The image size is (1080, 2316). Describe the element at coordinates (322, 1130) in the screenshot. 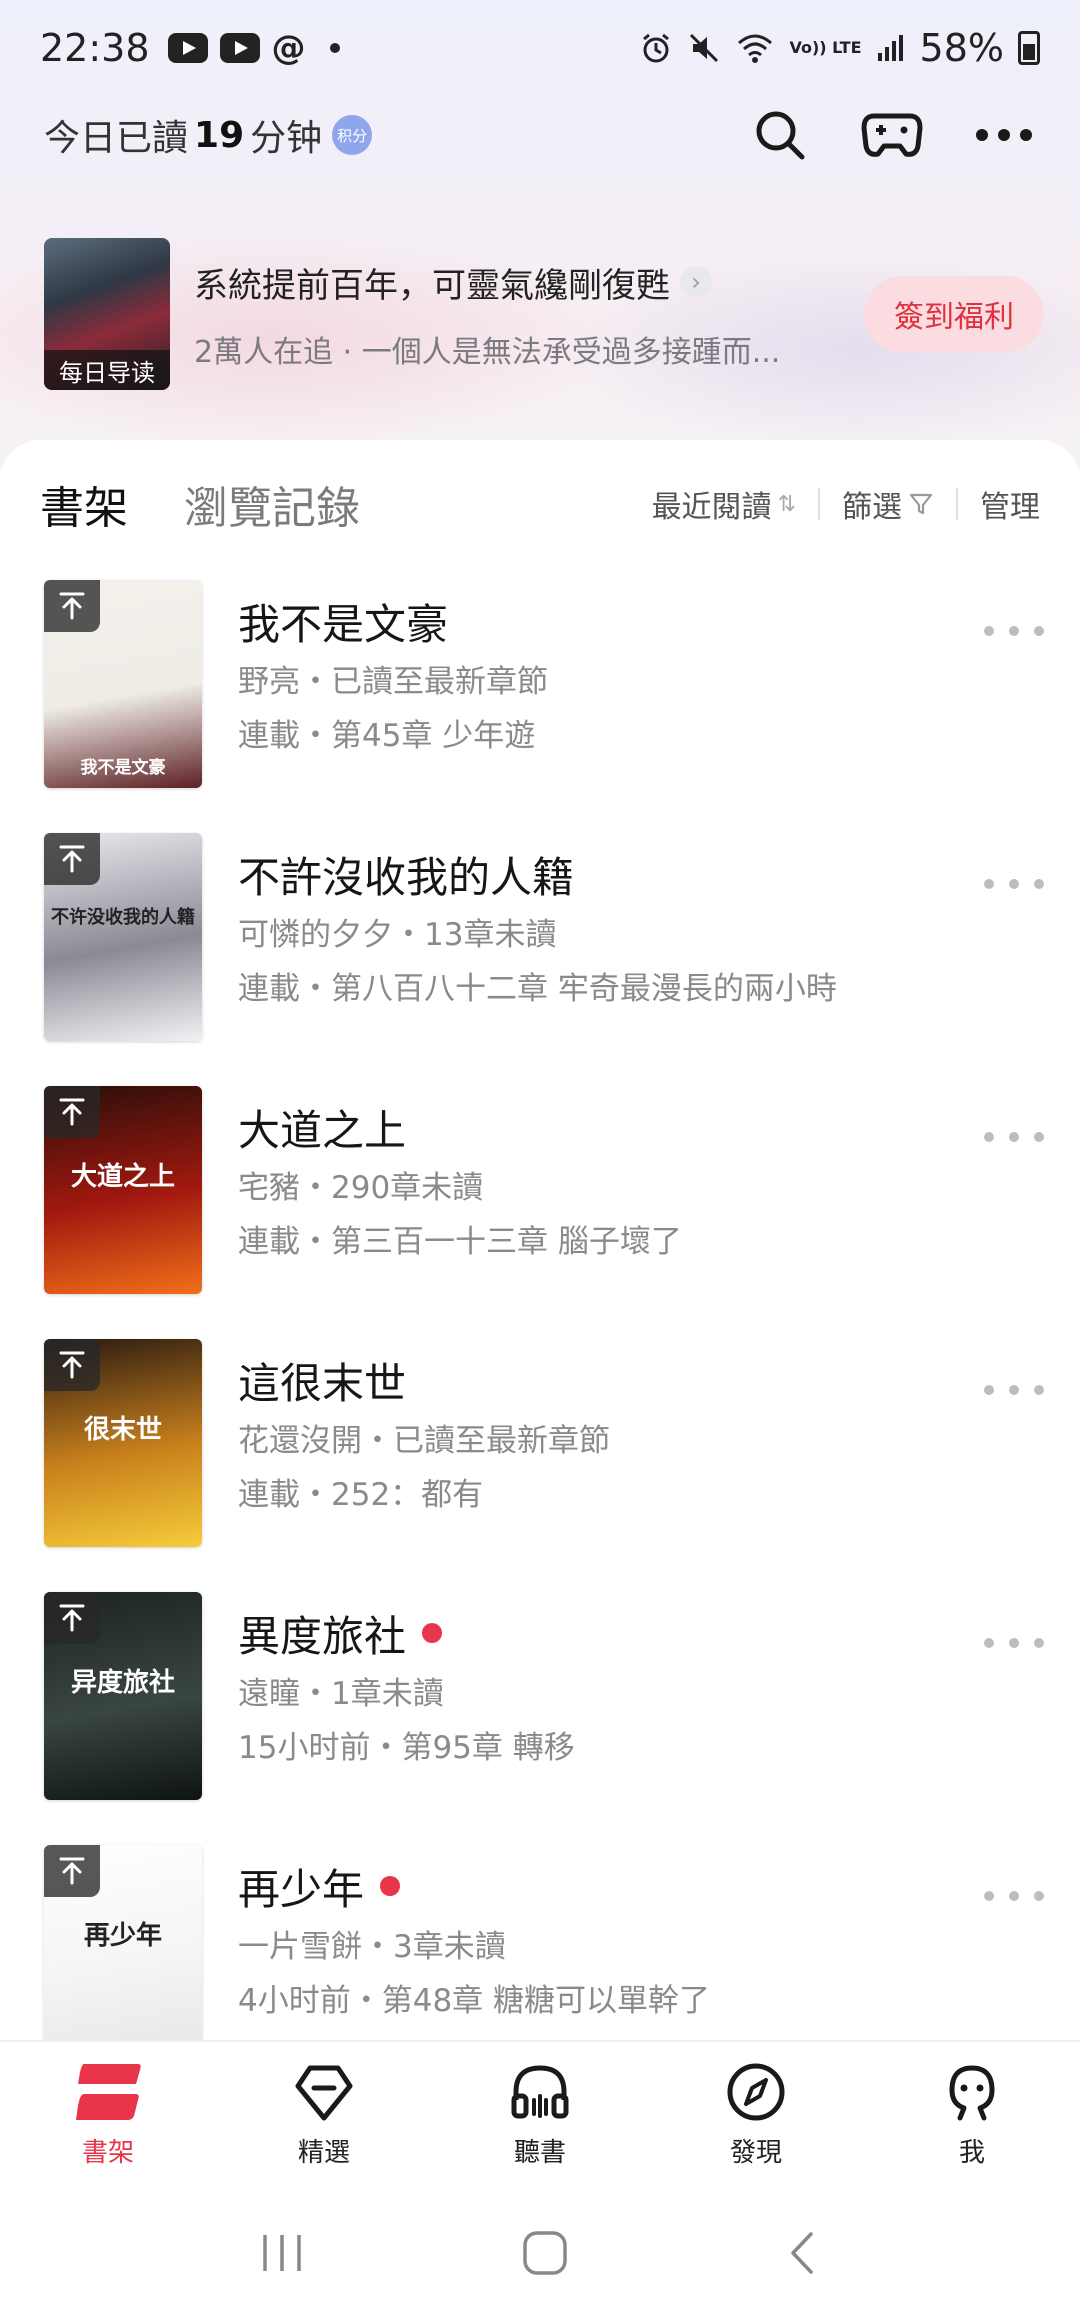

I see `book-title-text: 大道之上` at that location.